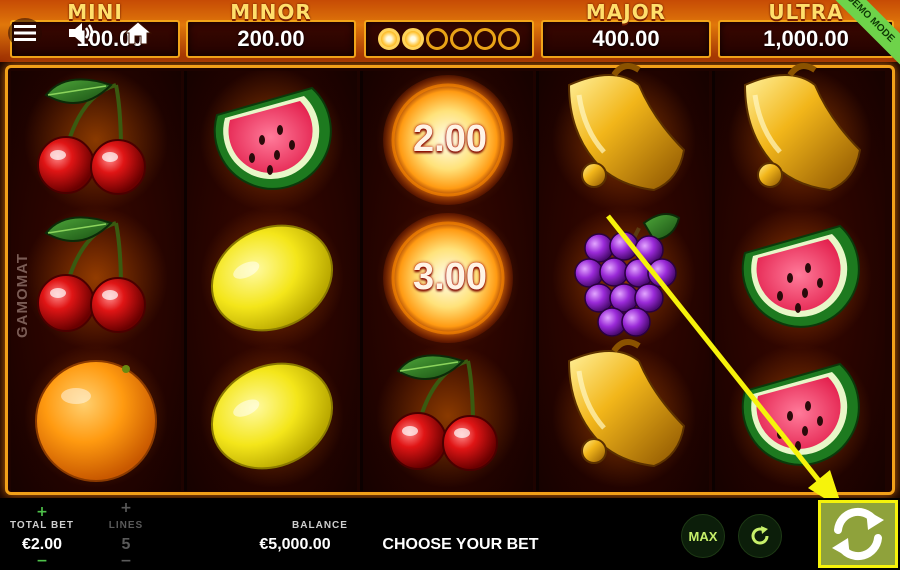 The width and height of the screenshot is (900, 570). I want to click on balance-label: BALANCE, so click(320, 525).